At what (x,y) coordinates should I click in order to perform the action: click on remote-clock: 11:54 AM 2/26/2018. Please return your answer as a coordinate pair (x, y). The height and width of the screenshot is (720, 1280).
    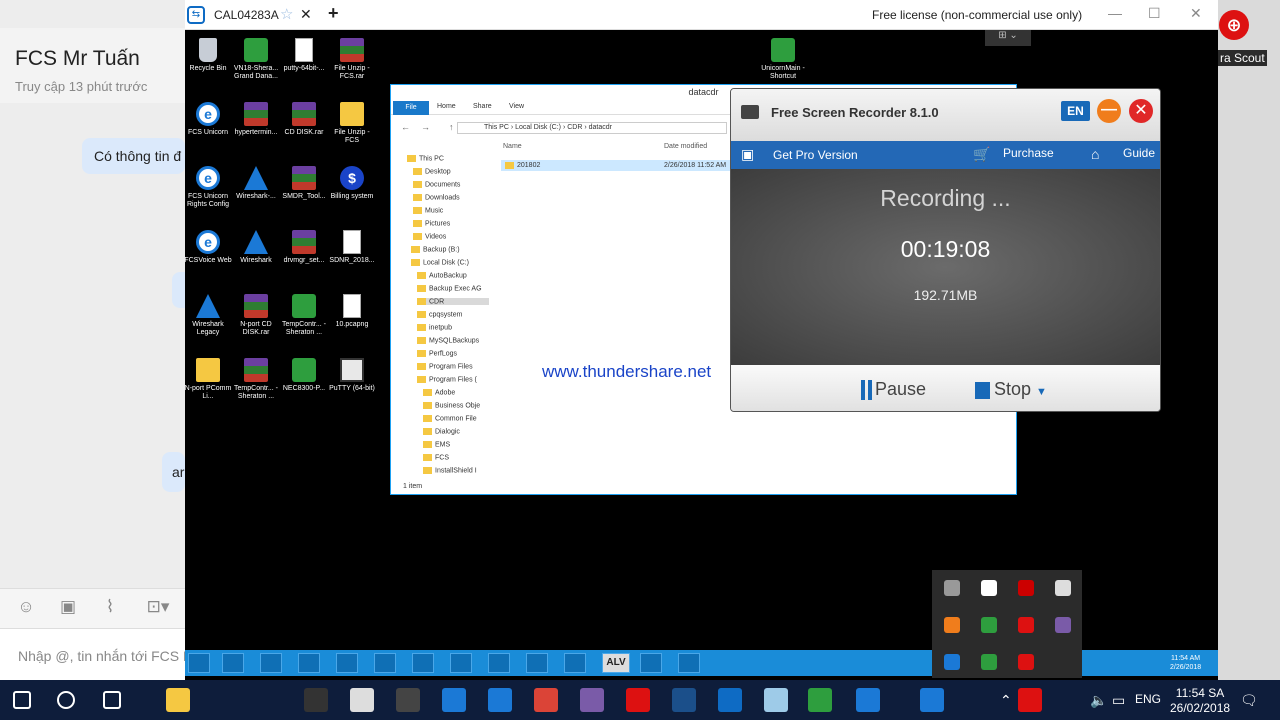
    Looking at the image, I should click on (1185, 663).